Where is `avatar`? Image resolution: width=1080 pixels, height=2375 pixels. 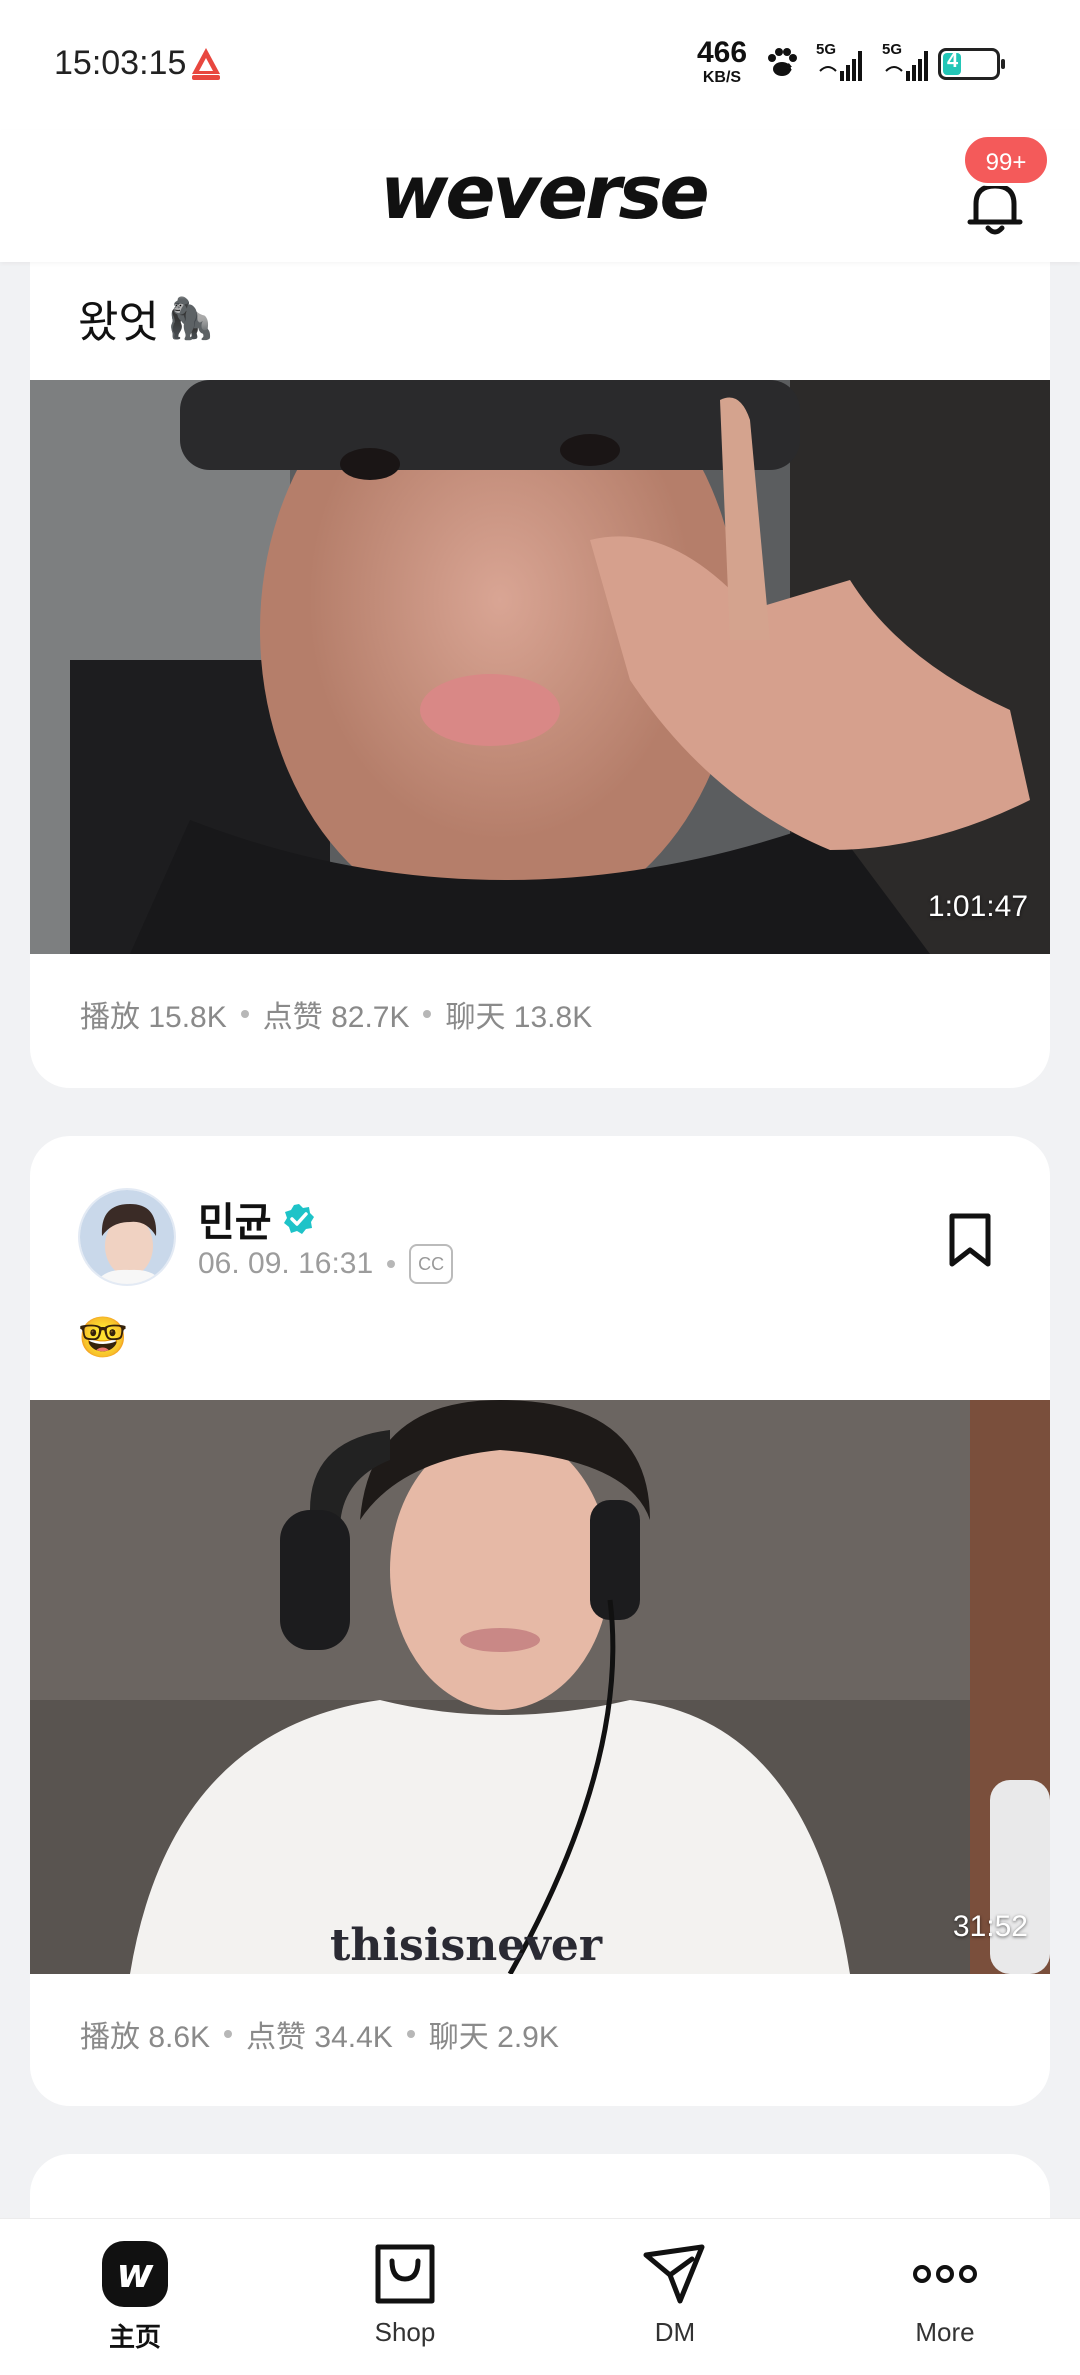 avatar is located at coordinates (127, 1237).